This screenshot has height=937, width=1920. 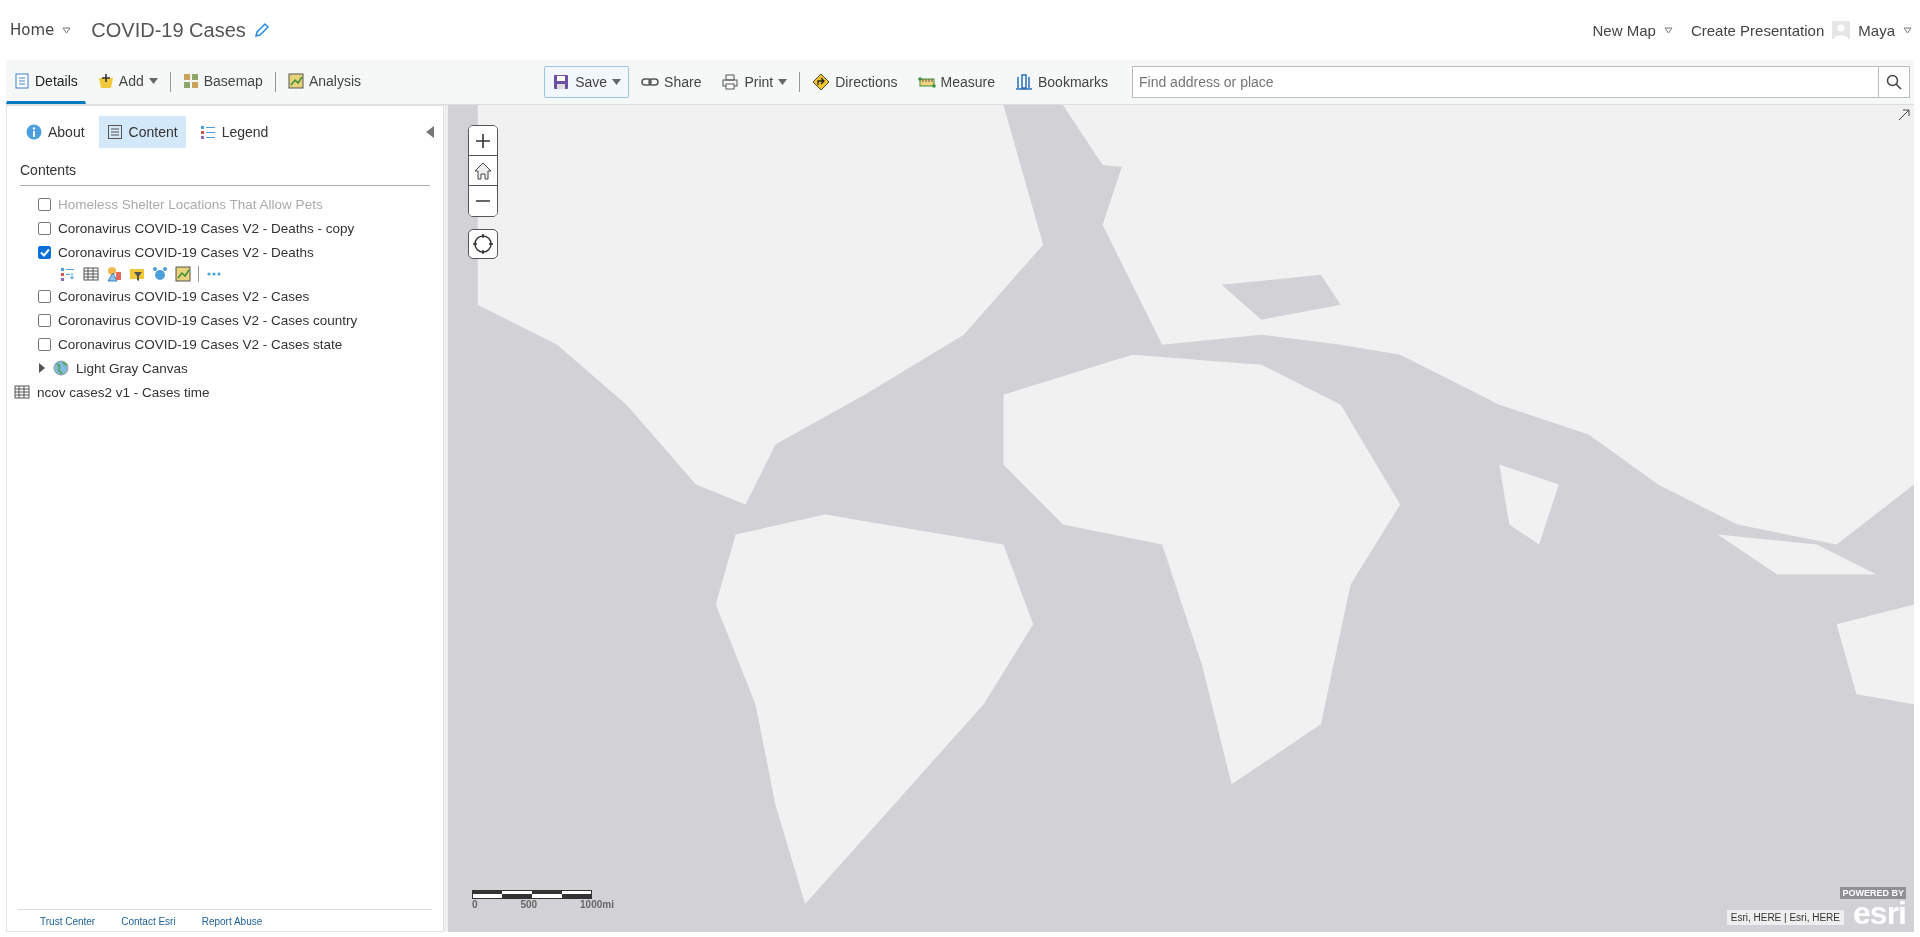 What do you see at coordinates (1061, 82) in the screenshot?
I see `toolbar-button: Bookmarks` at bounding box center [1061, 82].